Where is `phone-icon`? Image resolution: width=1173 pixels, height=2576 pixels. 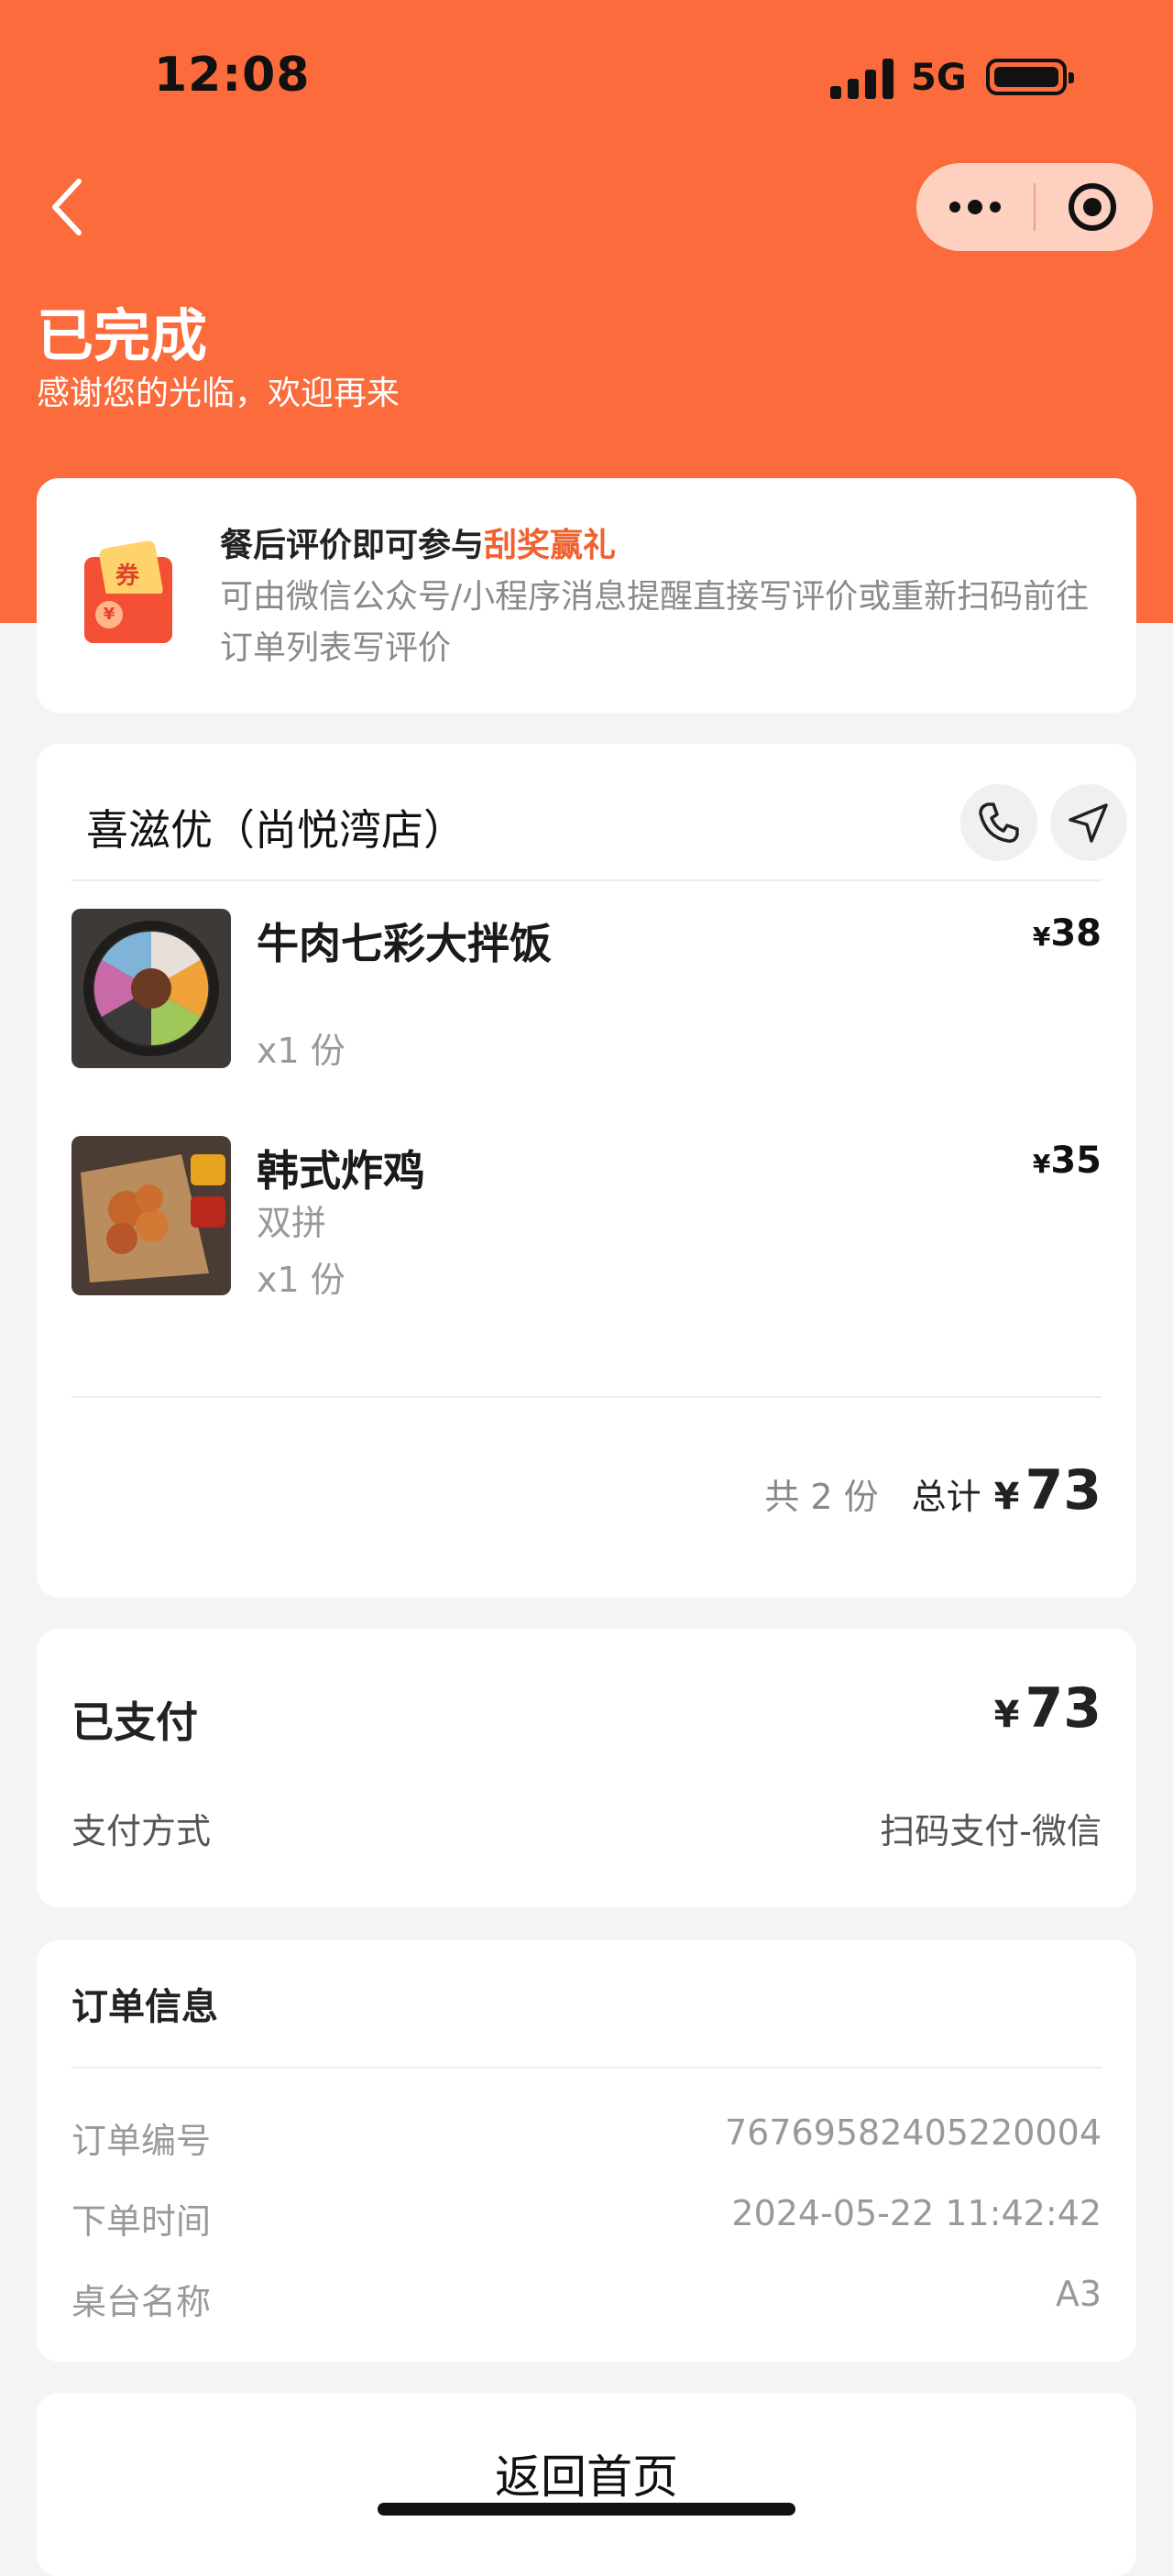
phone-icon is located at coordinates (999, 823).